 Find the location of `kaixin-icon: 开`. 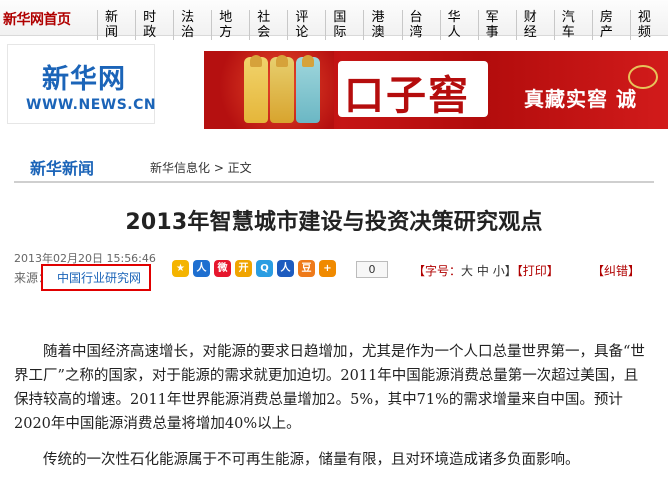

kaixin-icon: 开 is located at coordinates (243, 268).